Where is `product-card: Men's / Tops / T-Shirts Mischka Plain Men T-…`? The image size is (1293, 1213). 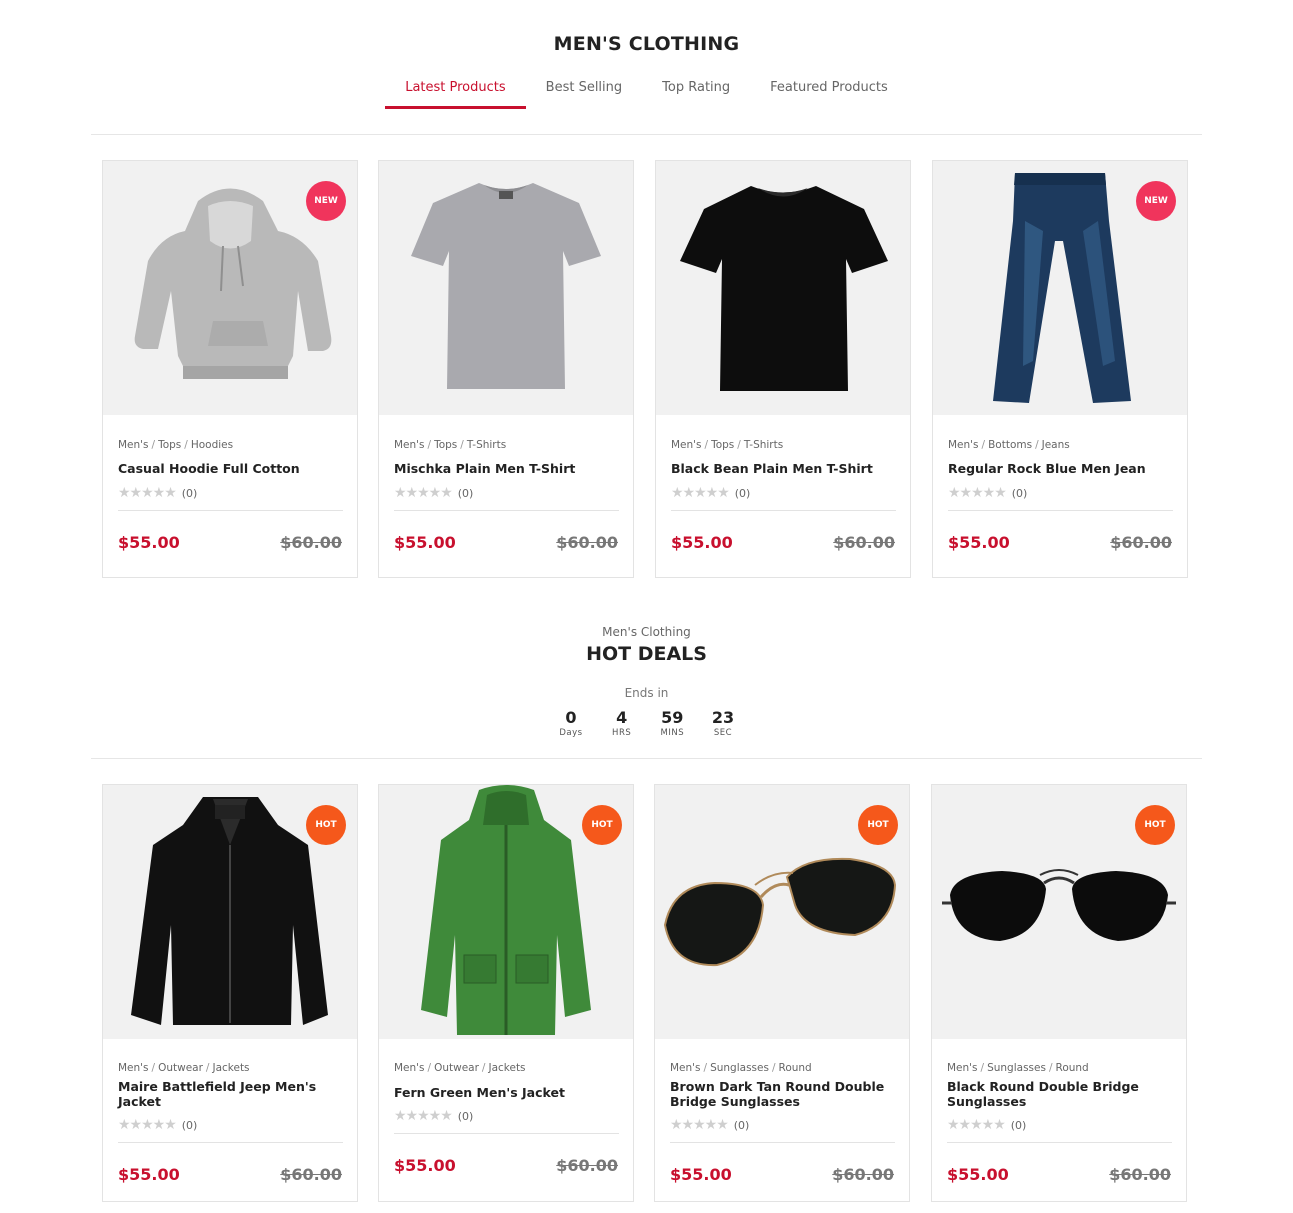 product-card: Men's / Tops / T-Shirts Mischka Plain Men T-… is located at coordinates (506, 369).